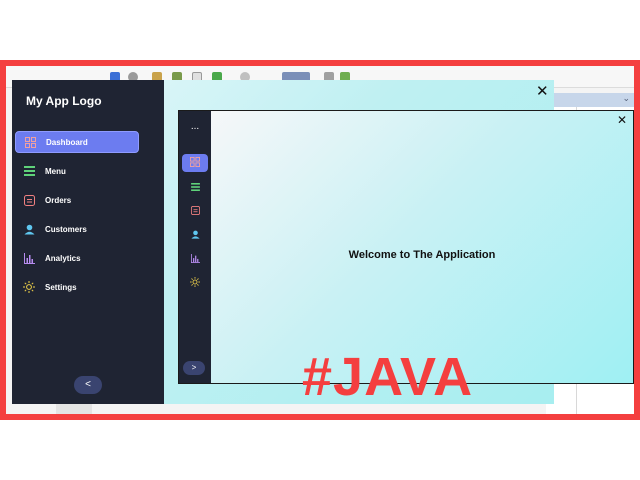  What do you see at coordinates (67, 142) in the screenshot?
I see `sidebar-item-label: Dashboard` at bounding box center [67, 142].